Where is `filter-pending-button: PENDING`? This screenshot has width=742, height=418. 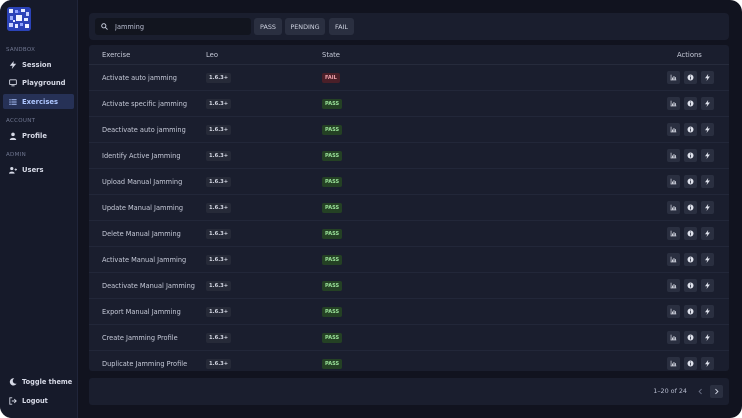
filter-pending-button: PENDING is located at coordinates (305, 26).